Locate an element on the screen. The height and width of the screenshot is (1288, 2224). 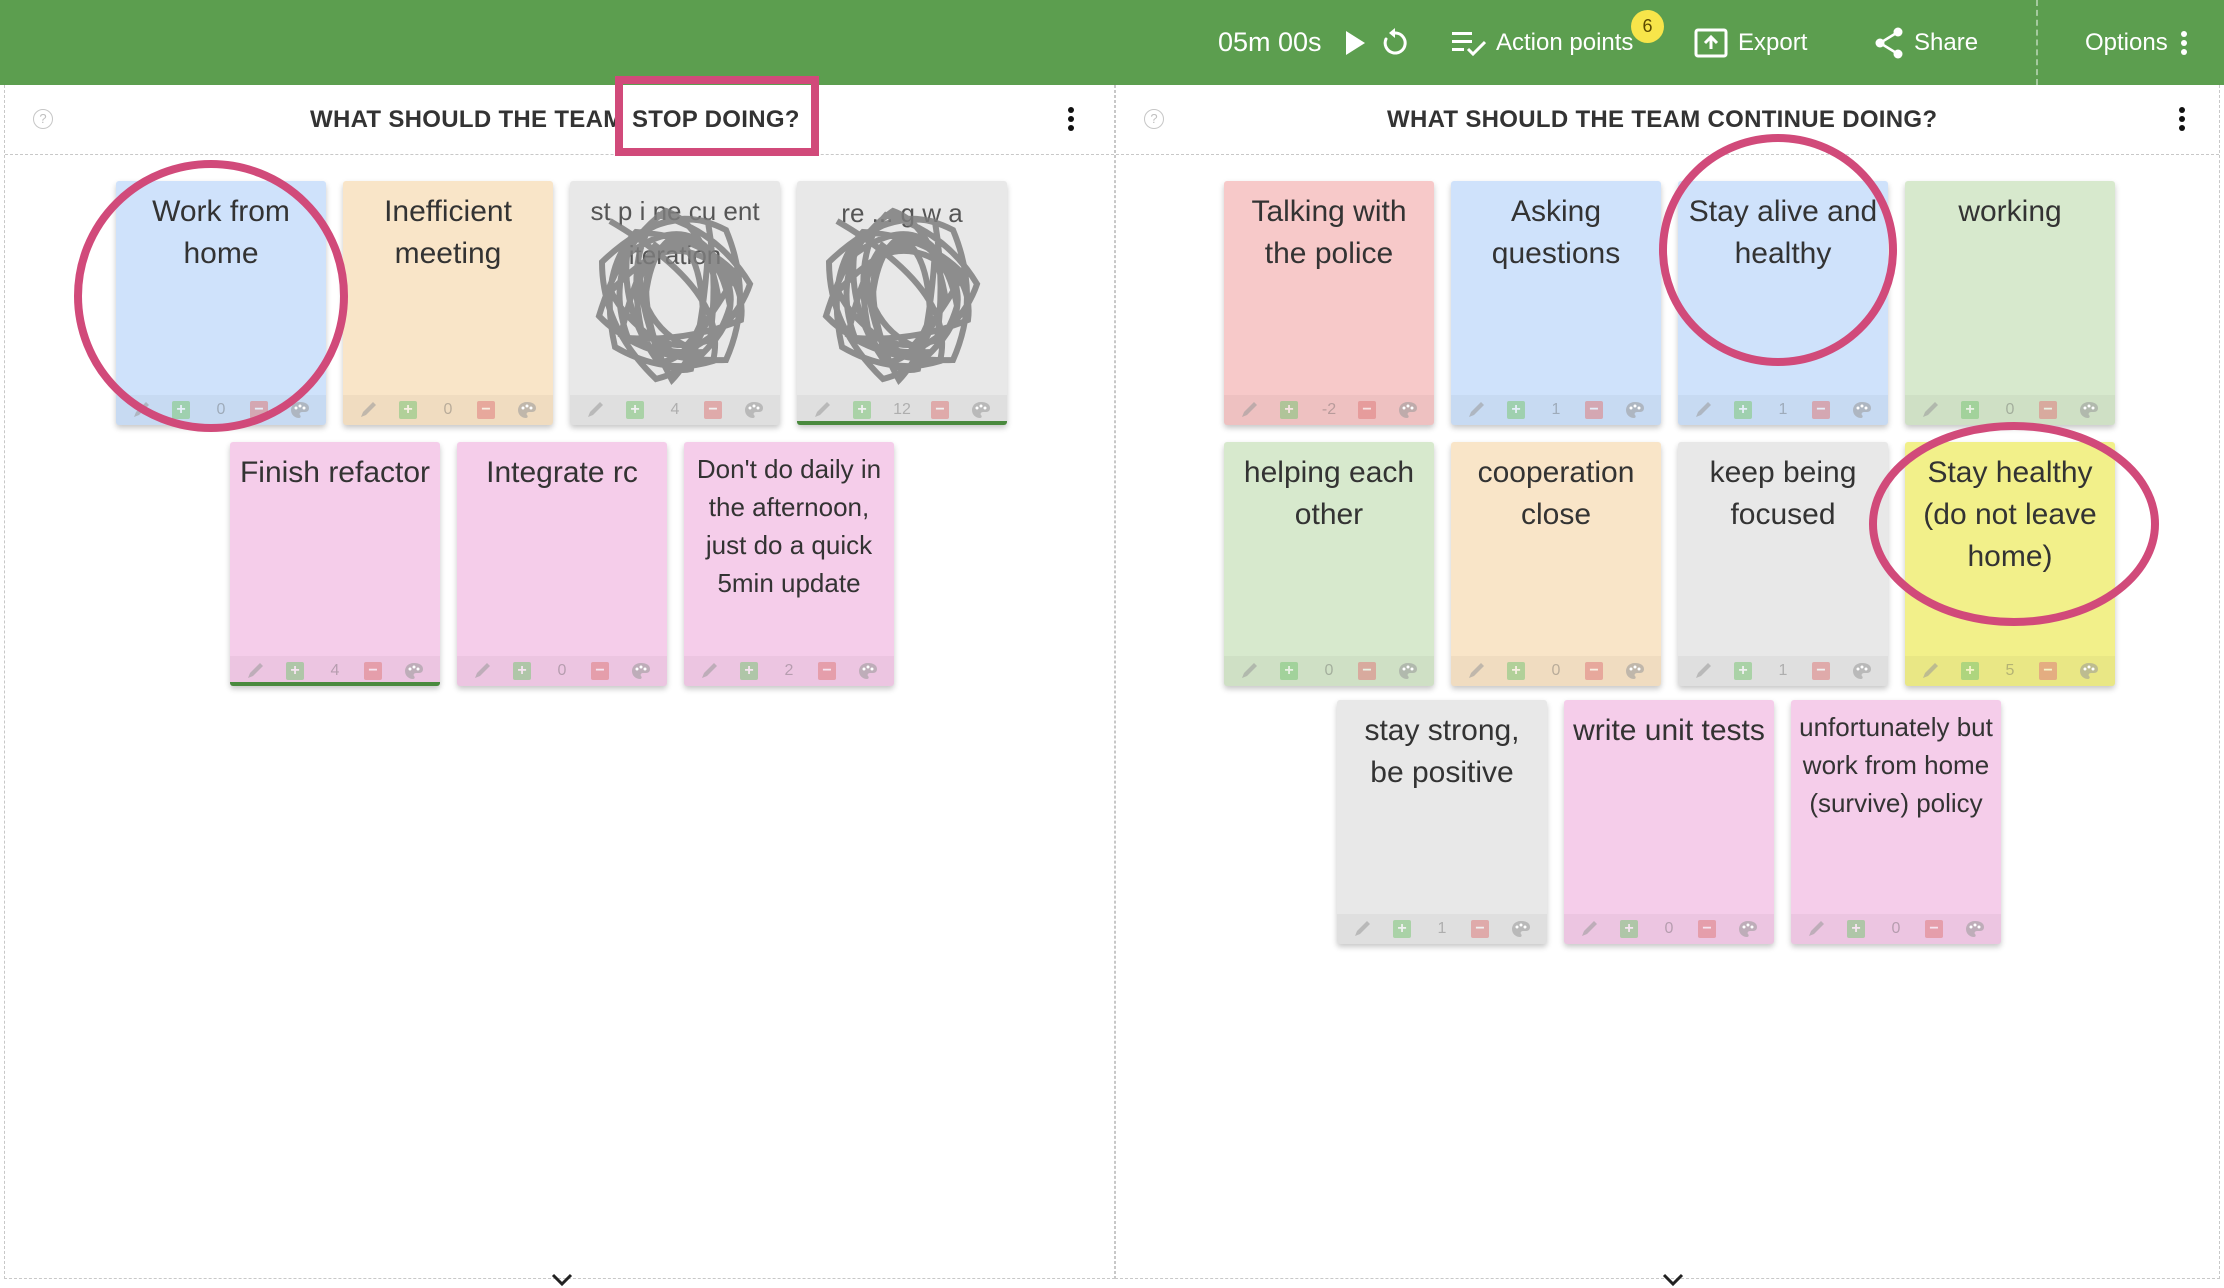
sticky-card: helping each other +0 − is located at coordinates (1329, 564).